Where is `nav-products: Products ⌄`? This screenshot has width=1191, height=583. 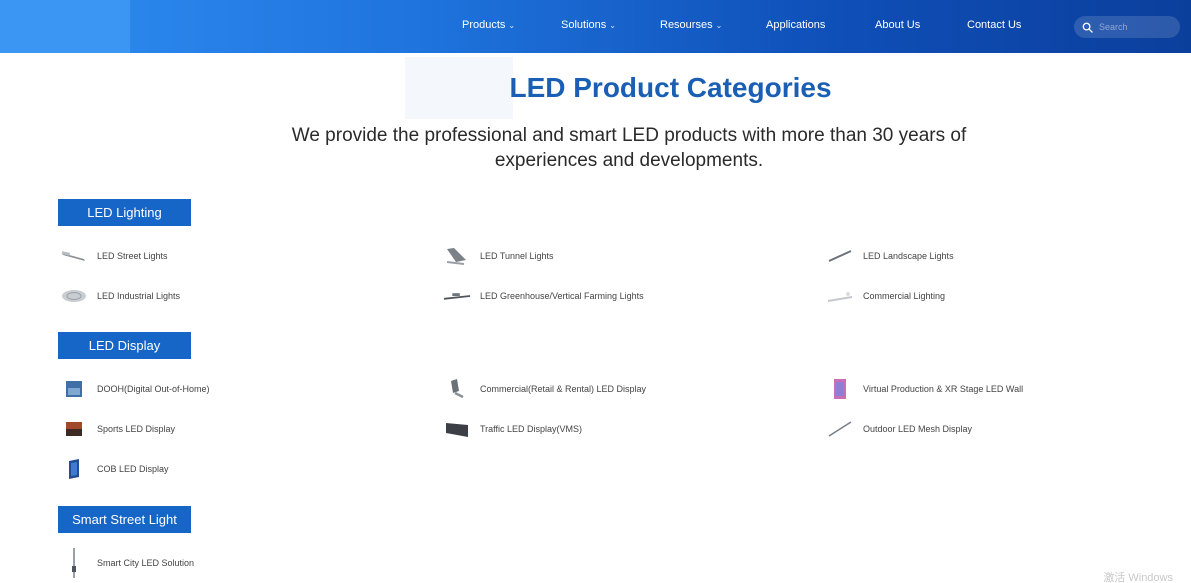
nav-products: Products ⌄ is located at coordinates (488, 25).